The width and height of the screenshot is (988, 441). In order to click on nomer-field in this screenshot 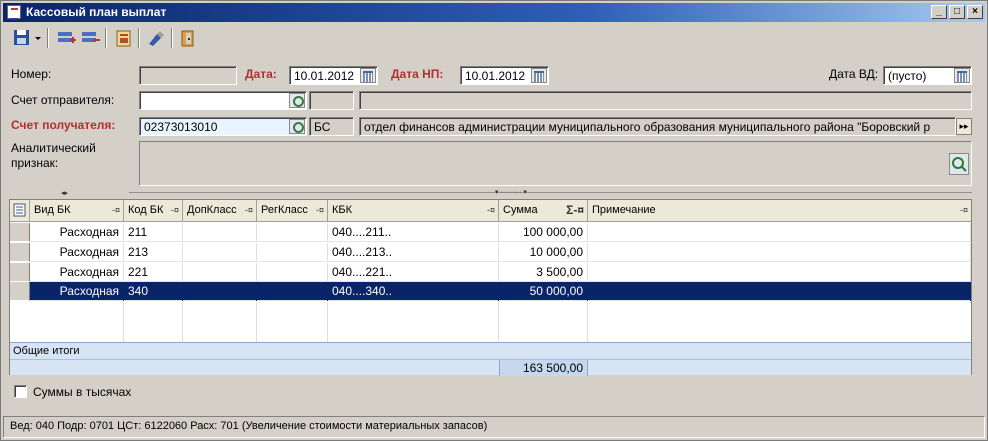, I will do `click(188, 75)`.